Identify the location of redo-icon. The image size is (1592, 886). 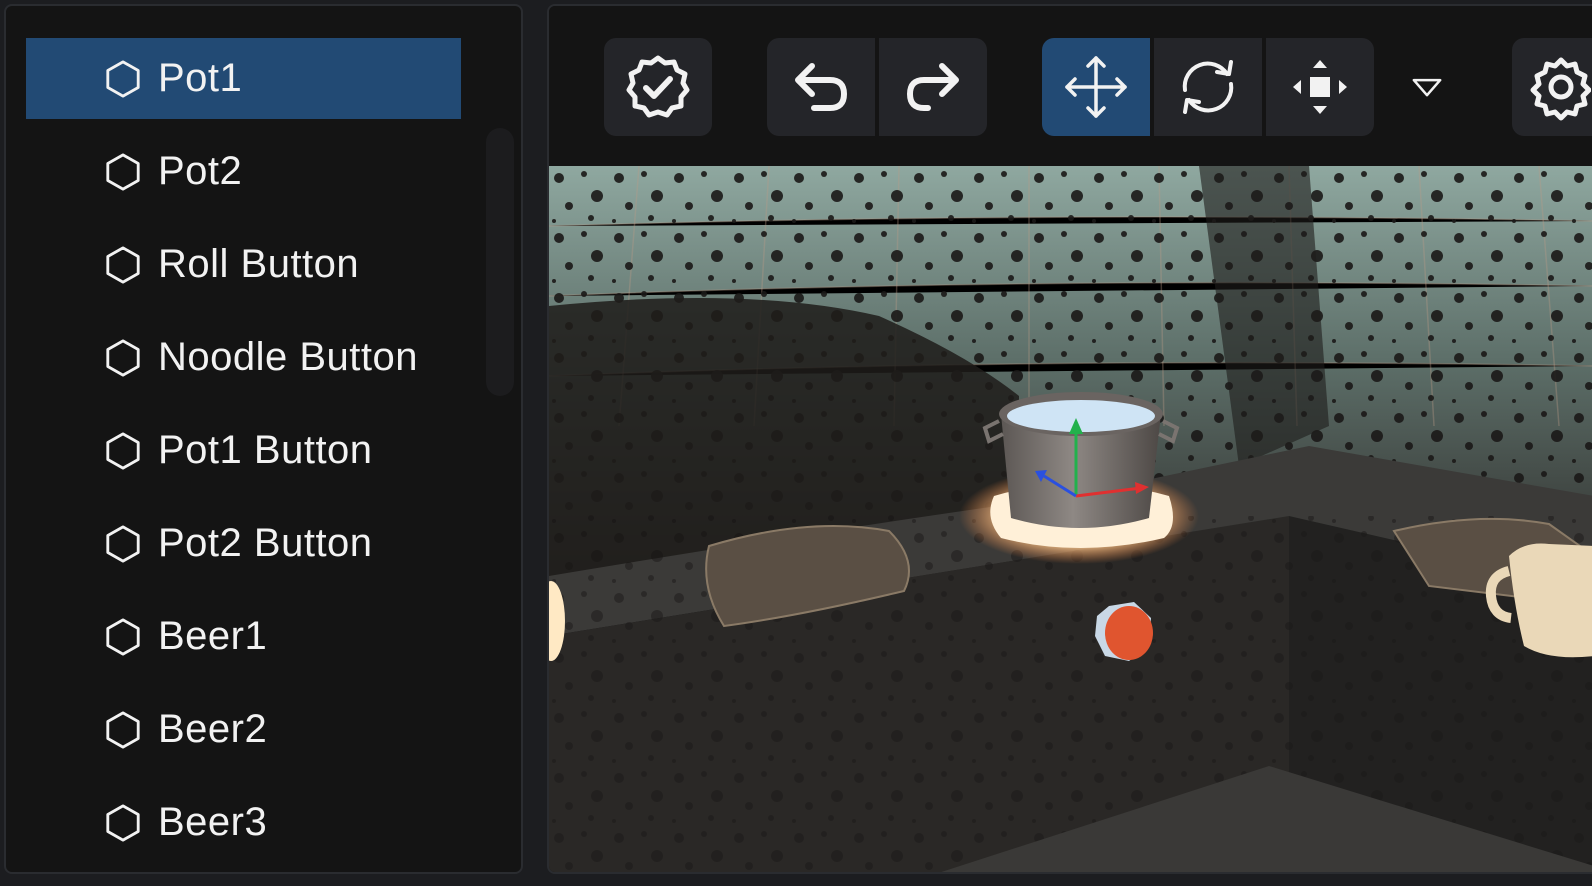
(932, 87).